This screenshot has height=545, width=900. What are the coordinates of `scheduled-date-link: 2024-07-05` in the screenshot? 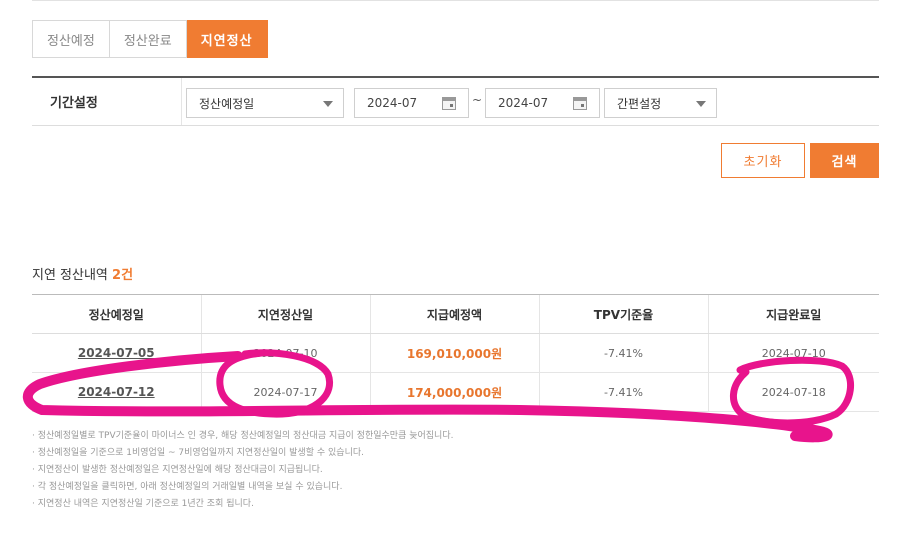 It's located at (116, 353).